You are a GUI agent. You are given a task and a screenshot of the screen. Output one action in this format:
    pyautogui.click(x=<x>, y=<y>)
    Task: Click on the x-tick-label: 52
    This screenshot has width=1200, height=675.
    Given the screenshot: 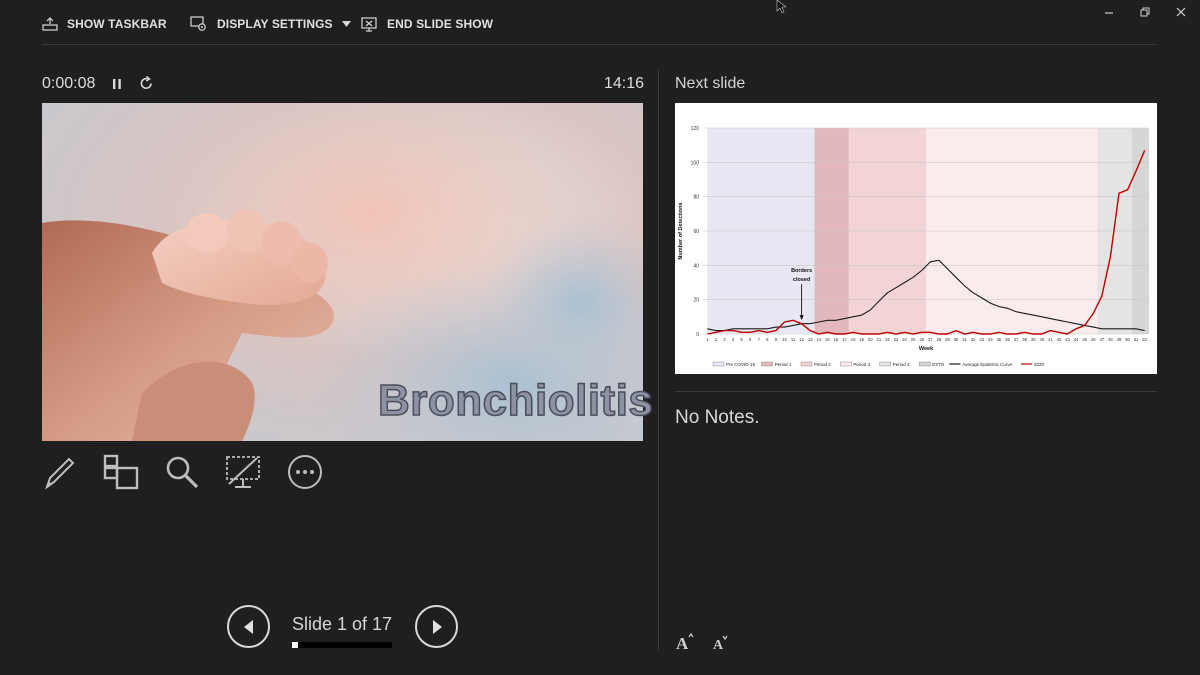 What is the action you would take?
    pyautogui.click(x=1144, y=339)
    